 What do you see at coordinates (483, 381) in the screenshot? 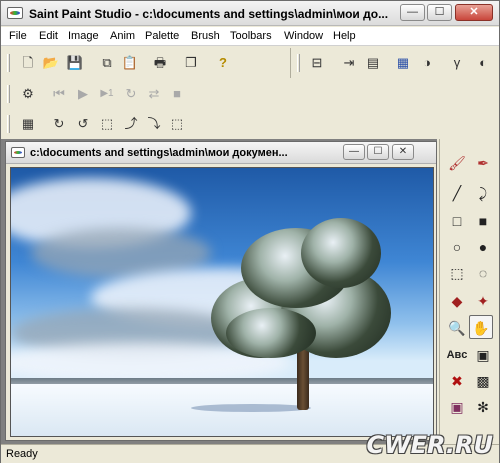
I see `pattern-icon: ▩` at bounding box center [483, 381].